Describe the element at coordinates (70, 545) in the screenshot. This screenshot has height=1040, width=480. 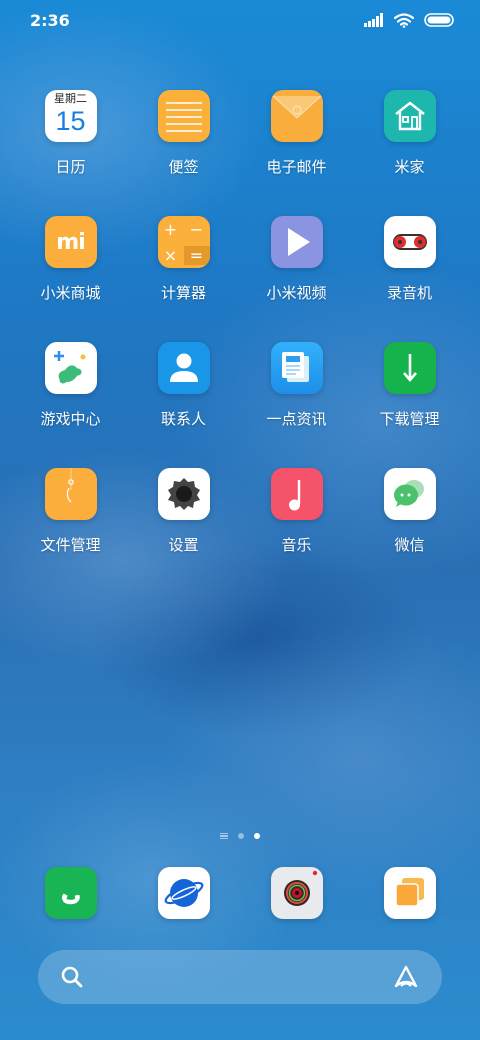
I see `app-label: 文件管理` at that location.